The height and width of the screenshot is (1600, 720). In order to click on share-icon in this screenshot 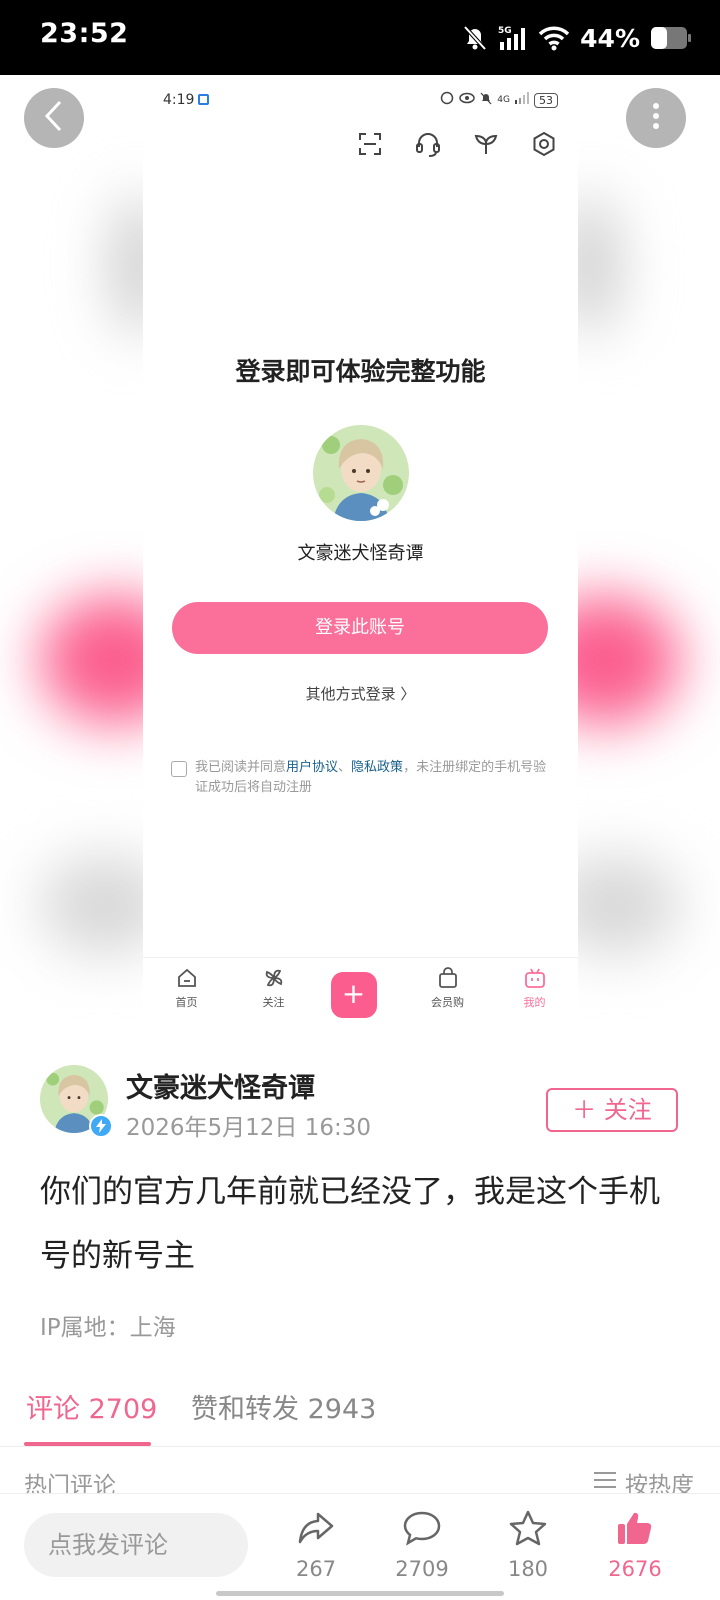, I will do `click(316, 1530)`.